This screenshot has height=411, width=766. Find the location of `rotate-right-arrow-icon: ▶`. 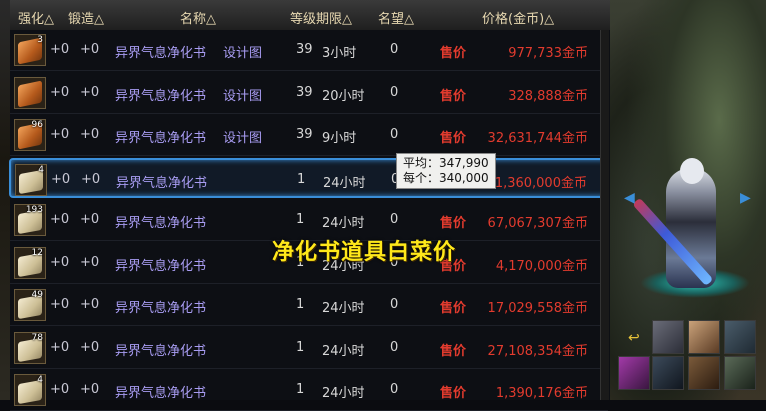

rotate-right-arrow-icon: ▶ is located at coordinates (745, 198).